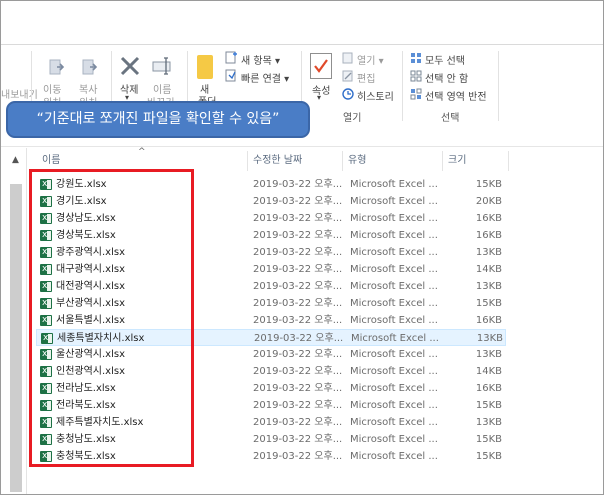  Describe the element at coordinates (488, 201) in the screenshot. I see `file-size: 20KB` at that location.